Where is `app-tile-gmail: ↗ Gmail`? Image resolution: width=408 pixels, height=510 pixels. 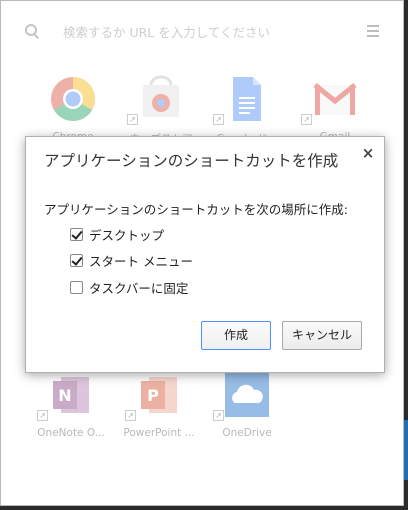 app-tile-gmail: ↗ Gmail is located at coordinates (335, 109).